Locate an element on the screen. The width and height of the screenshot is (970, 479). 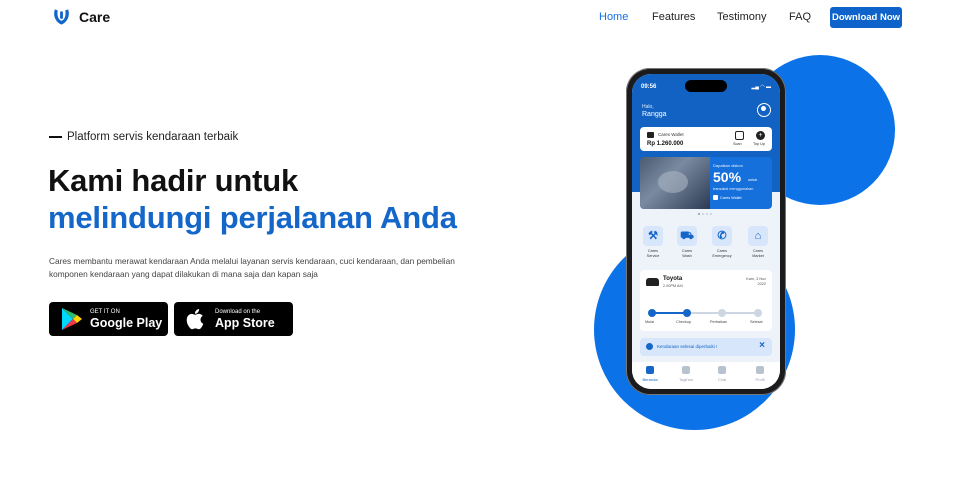
nav-link-testimony: Testimony is located at coordinates (742, 17).